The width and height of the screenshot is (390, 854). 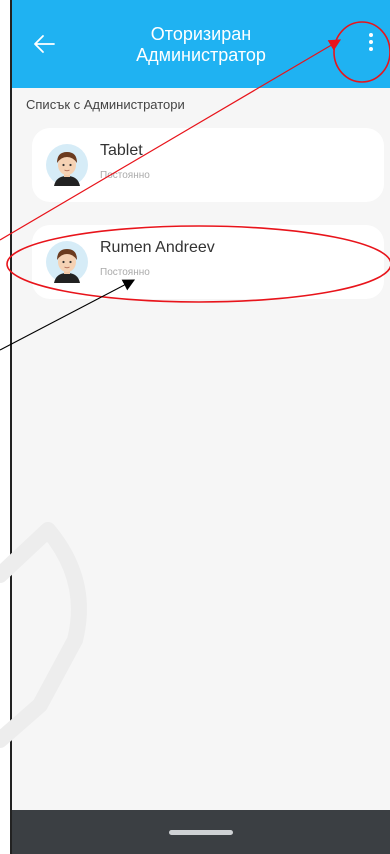 What do you see at coordinates (208, 165) in the screenshot?
I see `admin-list-item: Tablet Постоянно` at bounding box center [208, 165].